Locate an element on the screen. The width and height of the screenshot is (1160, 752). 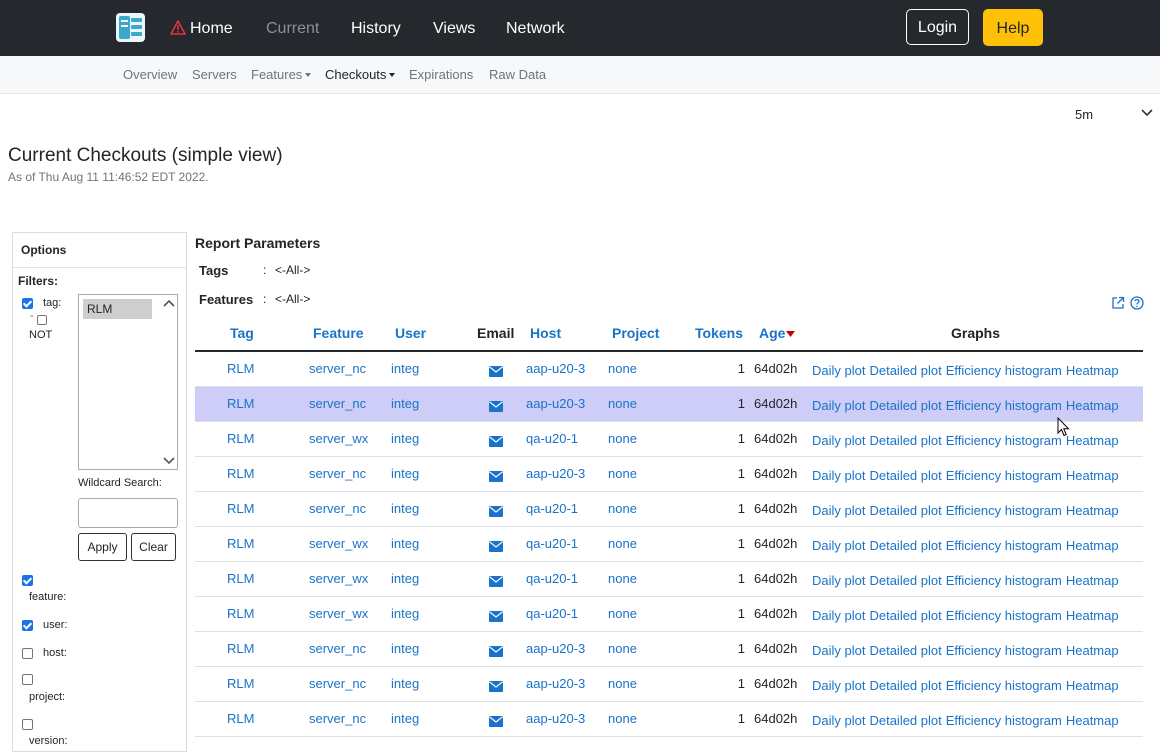
help-circle-icon is located at coordinates (1137, 303).